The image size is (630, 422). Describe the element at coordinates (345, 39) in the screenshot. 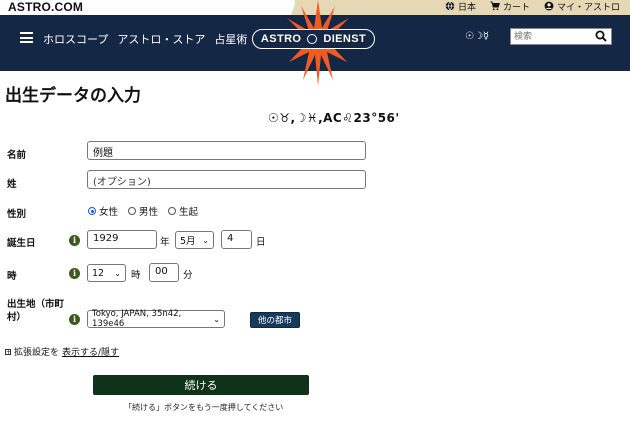

I see `logo-text-right: DIENST` at that location.